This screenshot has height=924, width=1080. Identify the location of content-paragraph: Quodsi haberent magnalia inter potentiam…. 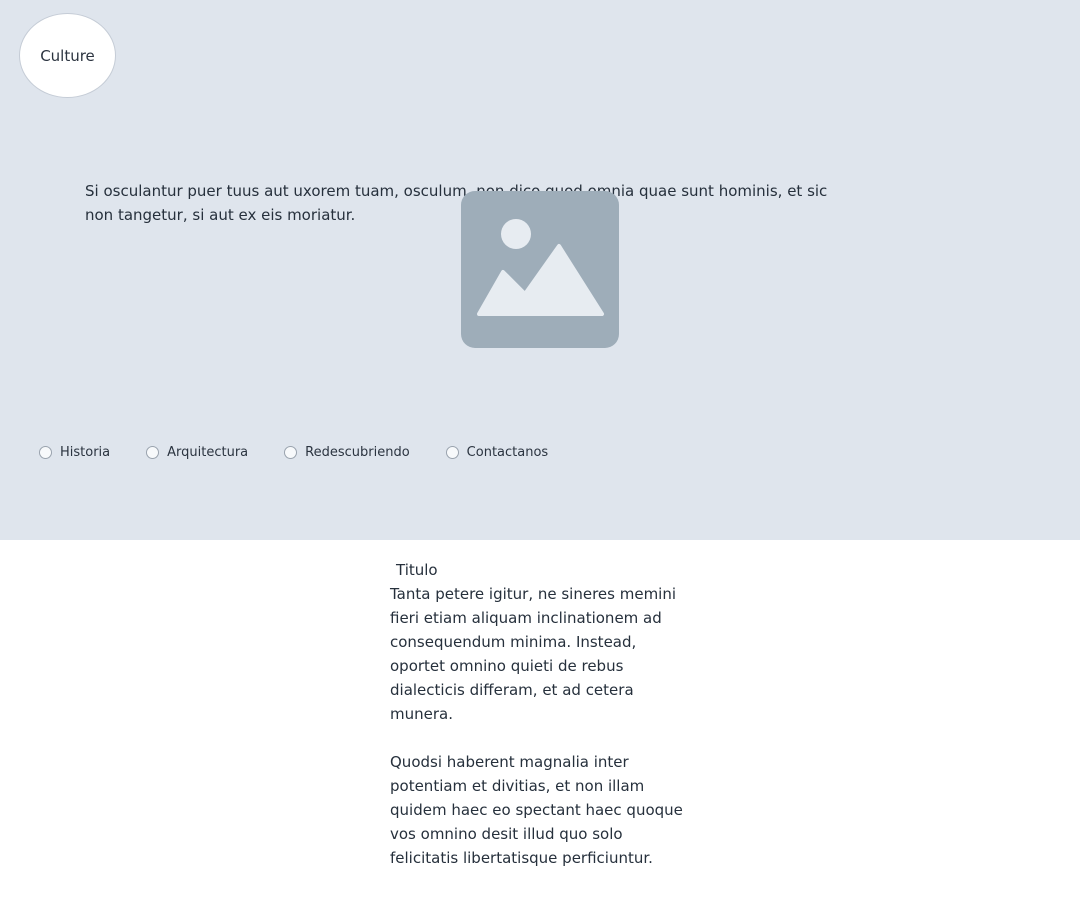
(536, 810).